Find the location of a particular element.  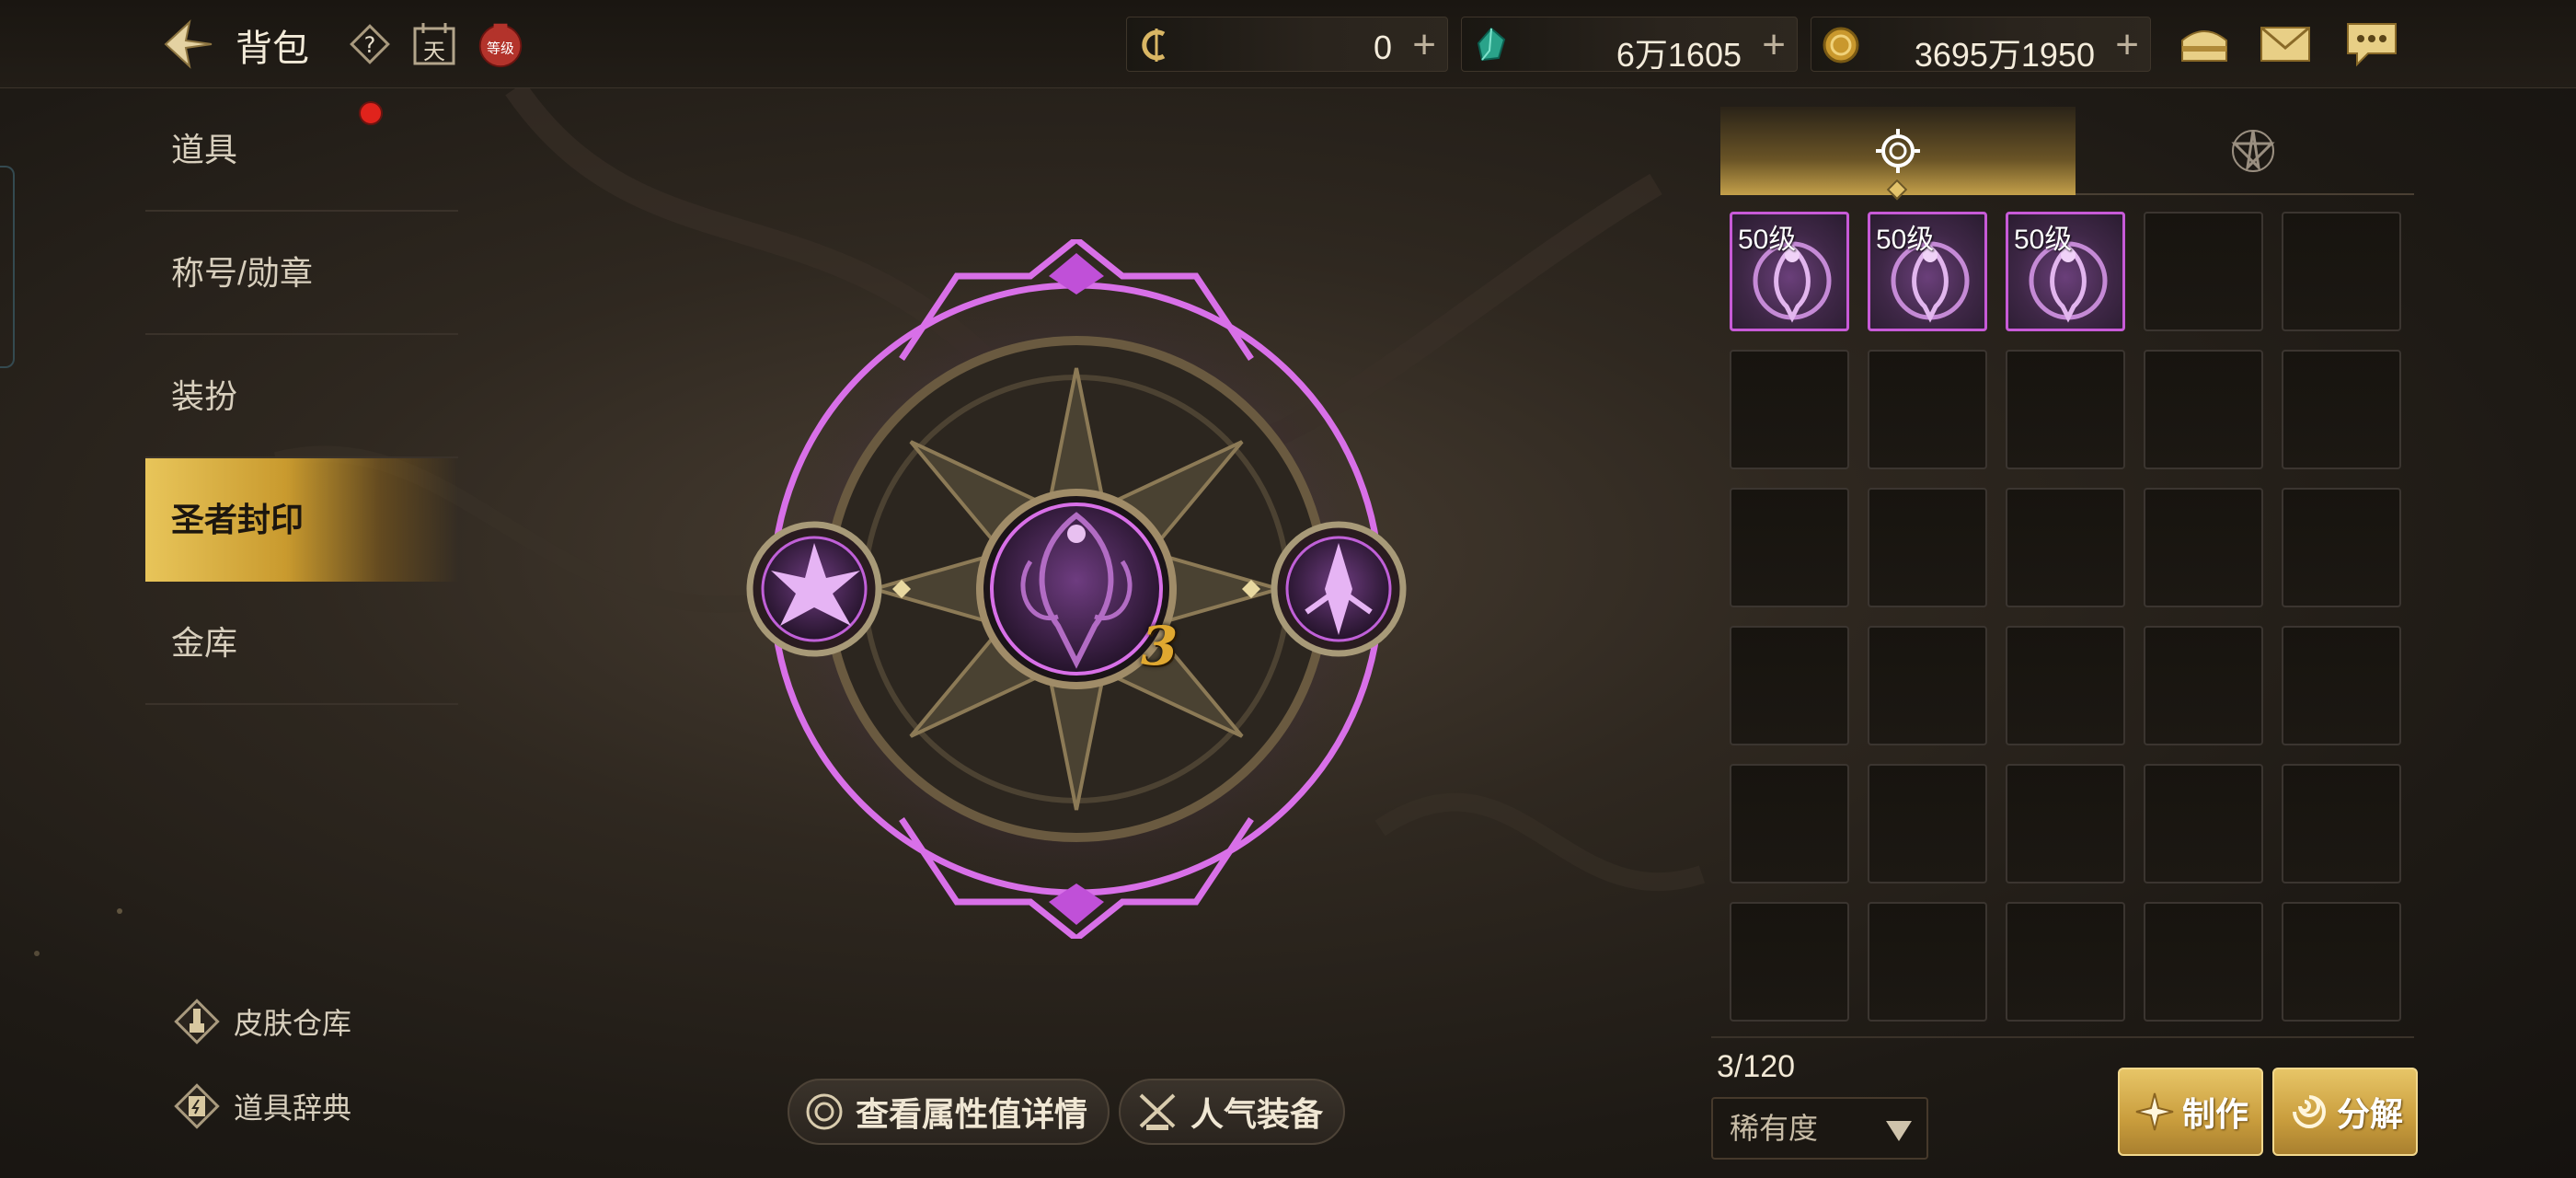

craft-button: 制作 is located at coordinates (2190, 1112).